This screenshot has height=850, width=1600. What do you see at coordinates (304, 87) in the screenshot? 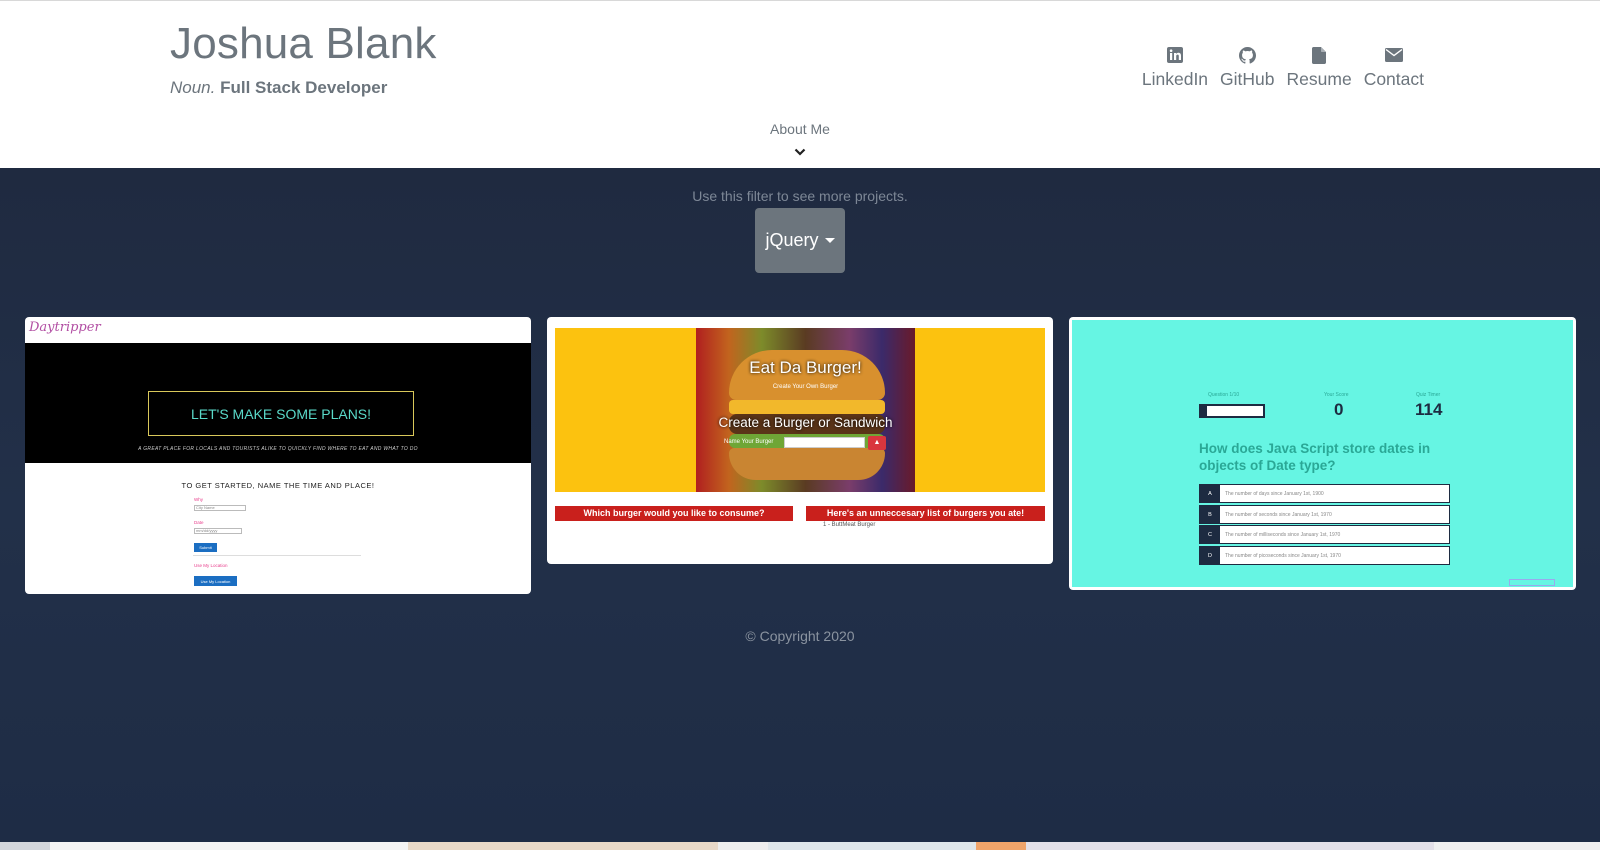
I see `tagline-role: Full Stack Developer` at bounding box center [304, 87].